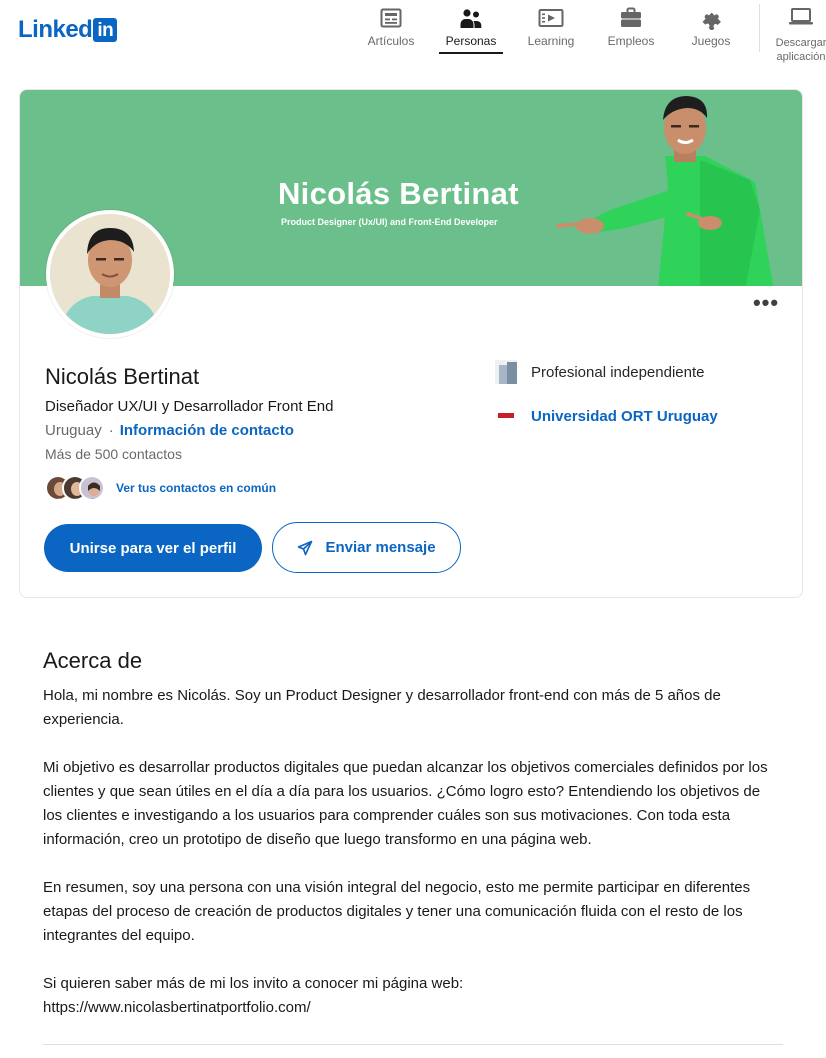 The width and height of the screenshot is (826, 1058). I want to click on contact-info-link: Información de contacto, so click(207, 430).